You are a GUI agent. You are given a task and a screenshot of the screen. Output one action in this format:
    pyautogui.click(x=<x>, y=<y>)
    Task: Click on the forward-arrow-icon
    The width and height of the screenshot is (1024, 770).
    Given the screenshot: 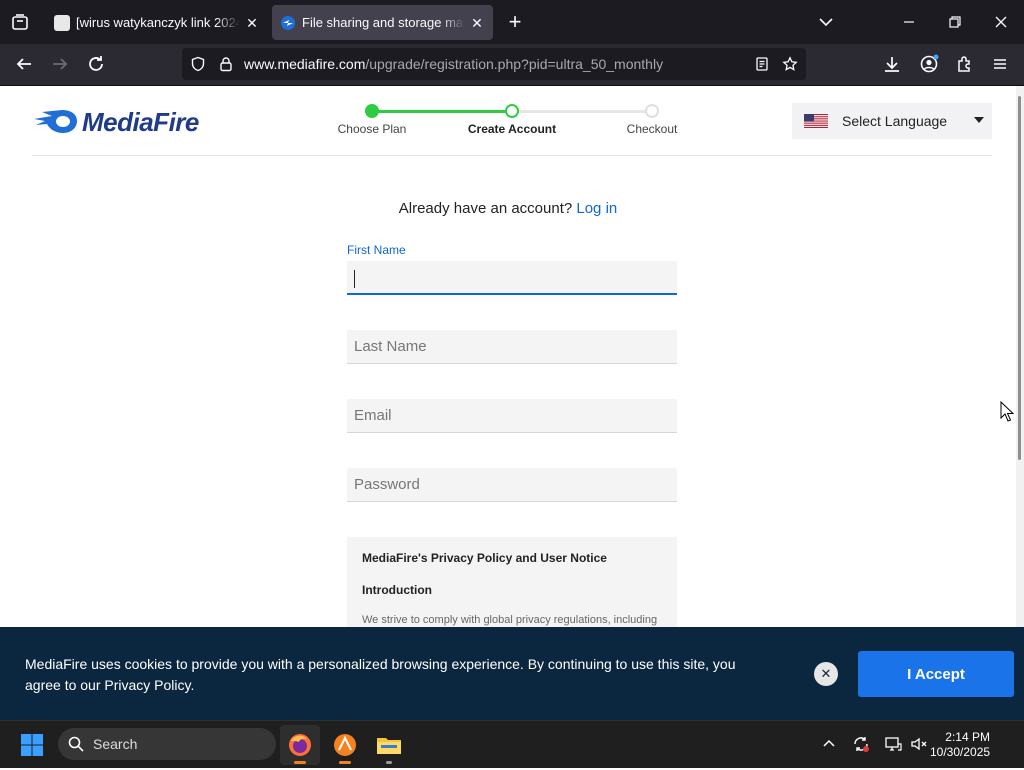 What is the action you would take?
    pyautogui.click(x=60, y=64)
    